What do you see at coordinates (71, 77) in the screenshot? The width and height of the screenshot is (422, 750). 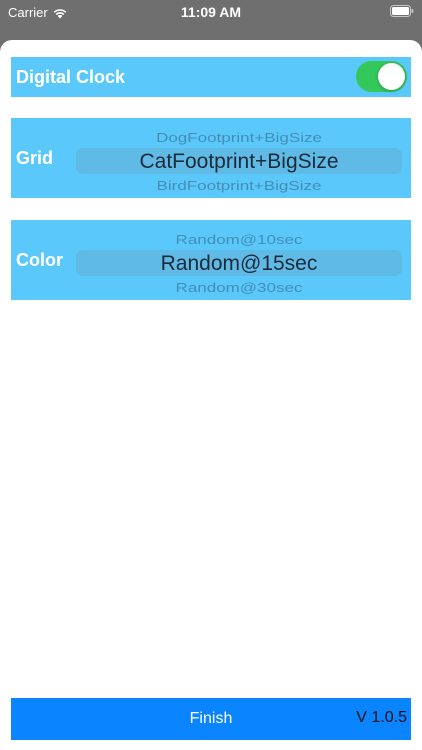 I see `digital-clock-label: Digital Clock` at bounding box center [71, 77].